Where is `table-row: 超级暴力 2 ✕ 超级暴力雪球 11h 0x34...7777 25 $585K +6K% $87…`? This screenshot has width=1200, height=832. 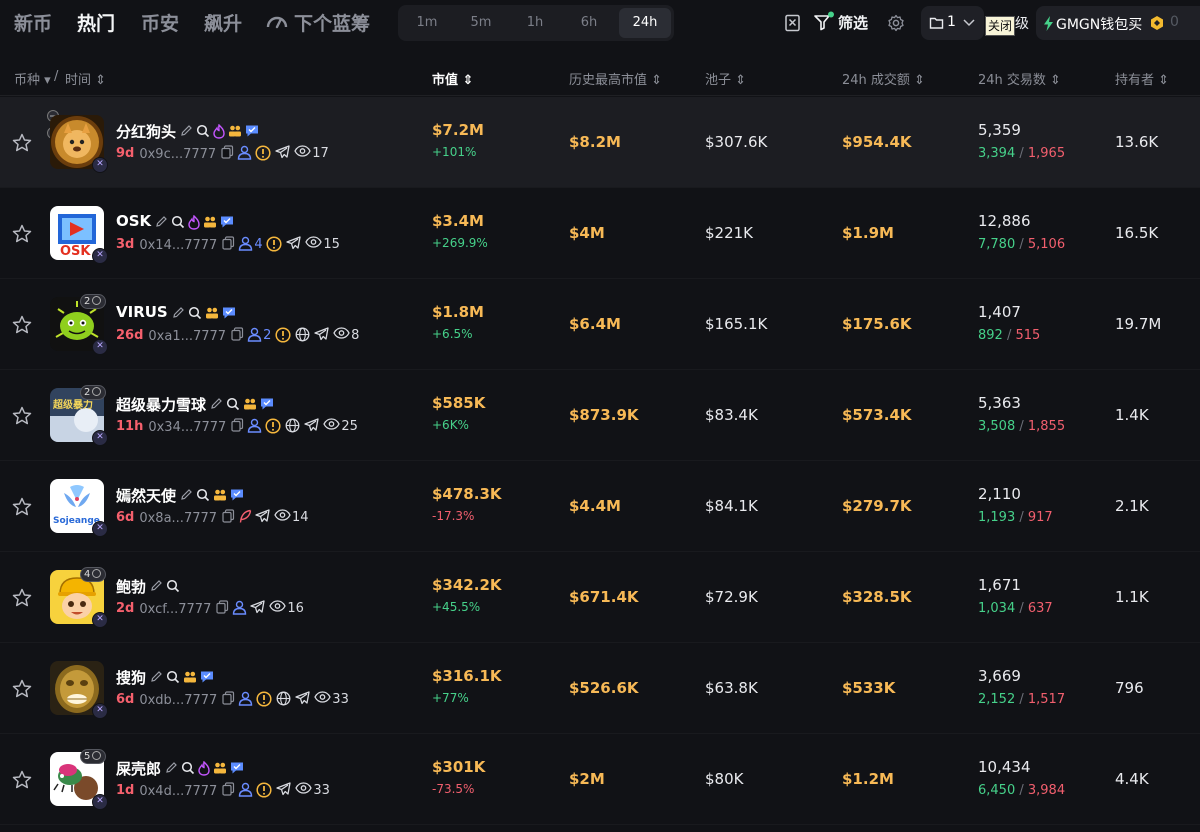
table-row: 超级暴力 2 ✕ 超级暴力雪球 11h 0x34...7777 25 $585K +6K% $87… is located at coordinates (600, 415).